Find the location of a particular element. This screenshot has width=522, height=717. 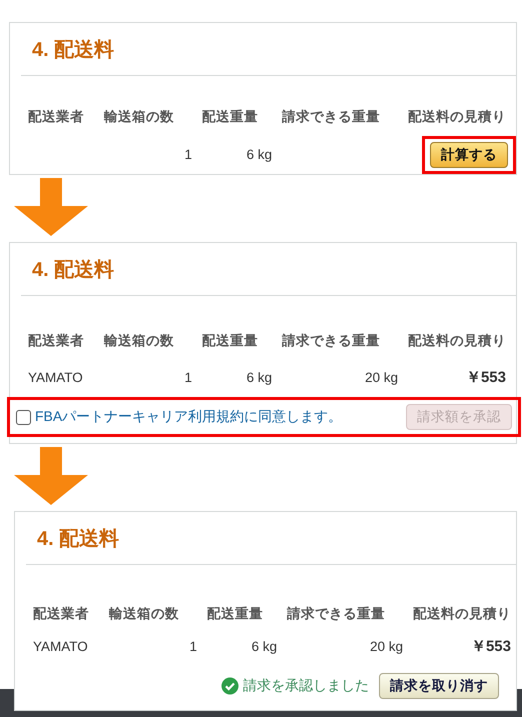

status-text: 請求を承認しました is located at coordinates (306, 686).